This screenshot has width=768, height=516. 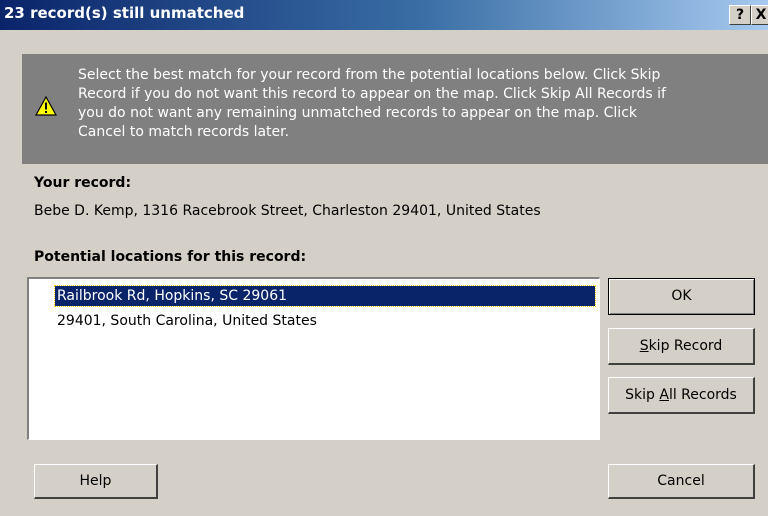 What do you see at coordinates (685, 346) in the screenshot?
I see `skip-record-label: kip Record` at bounding box center [685, 346].